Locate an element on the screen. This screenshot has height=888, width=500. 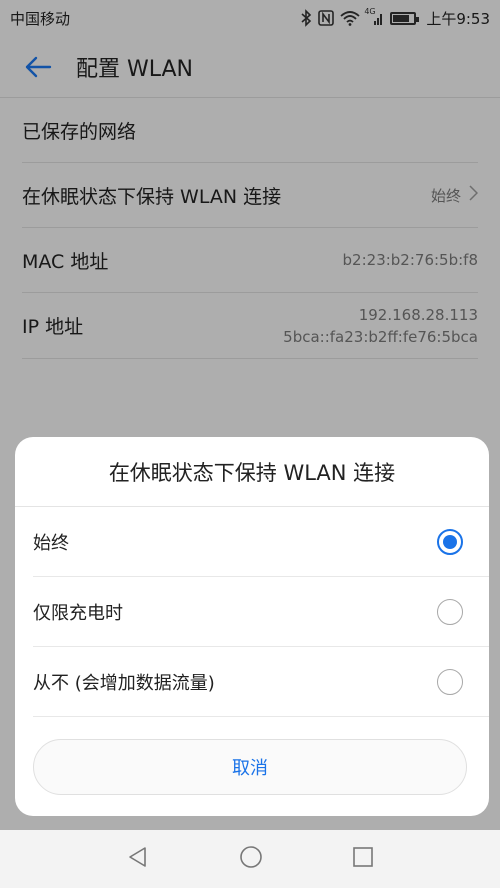
option-label: 始终 is located at coordinates (51, 543).